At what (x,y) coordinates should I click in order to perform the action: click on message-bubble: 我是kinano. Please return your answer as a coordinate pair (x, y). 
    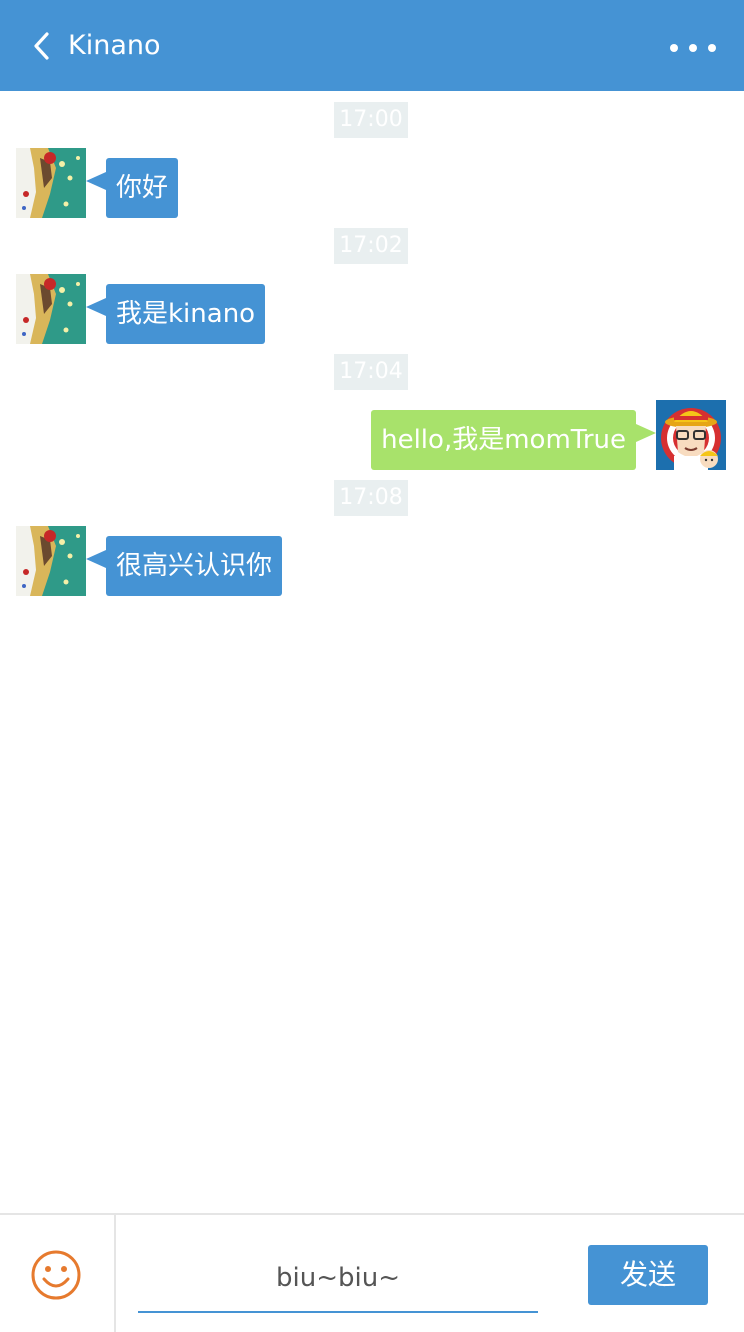
    Looking at the image, I should click on (175, 314).